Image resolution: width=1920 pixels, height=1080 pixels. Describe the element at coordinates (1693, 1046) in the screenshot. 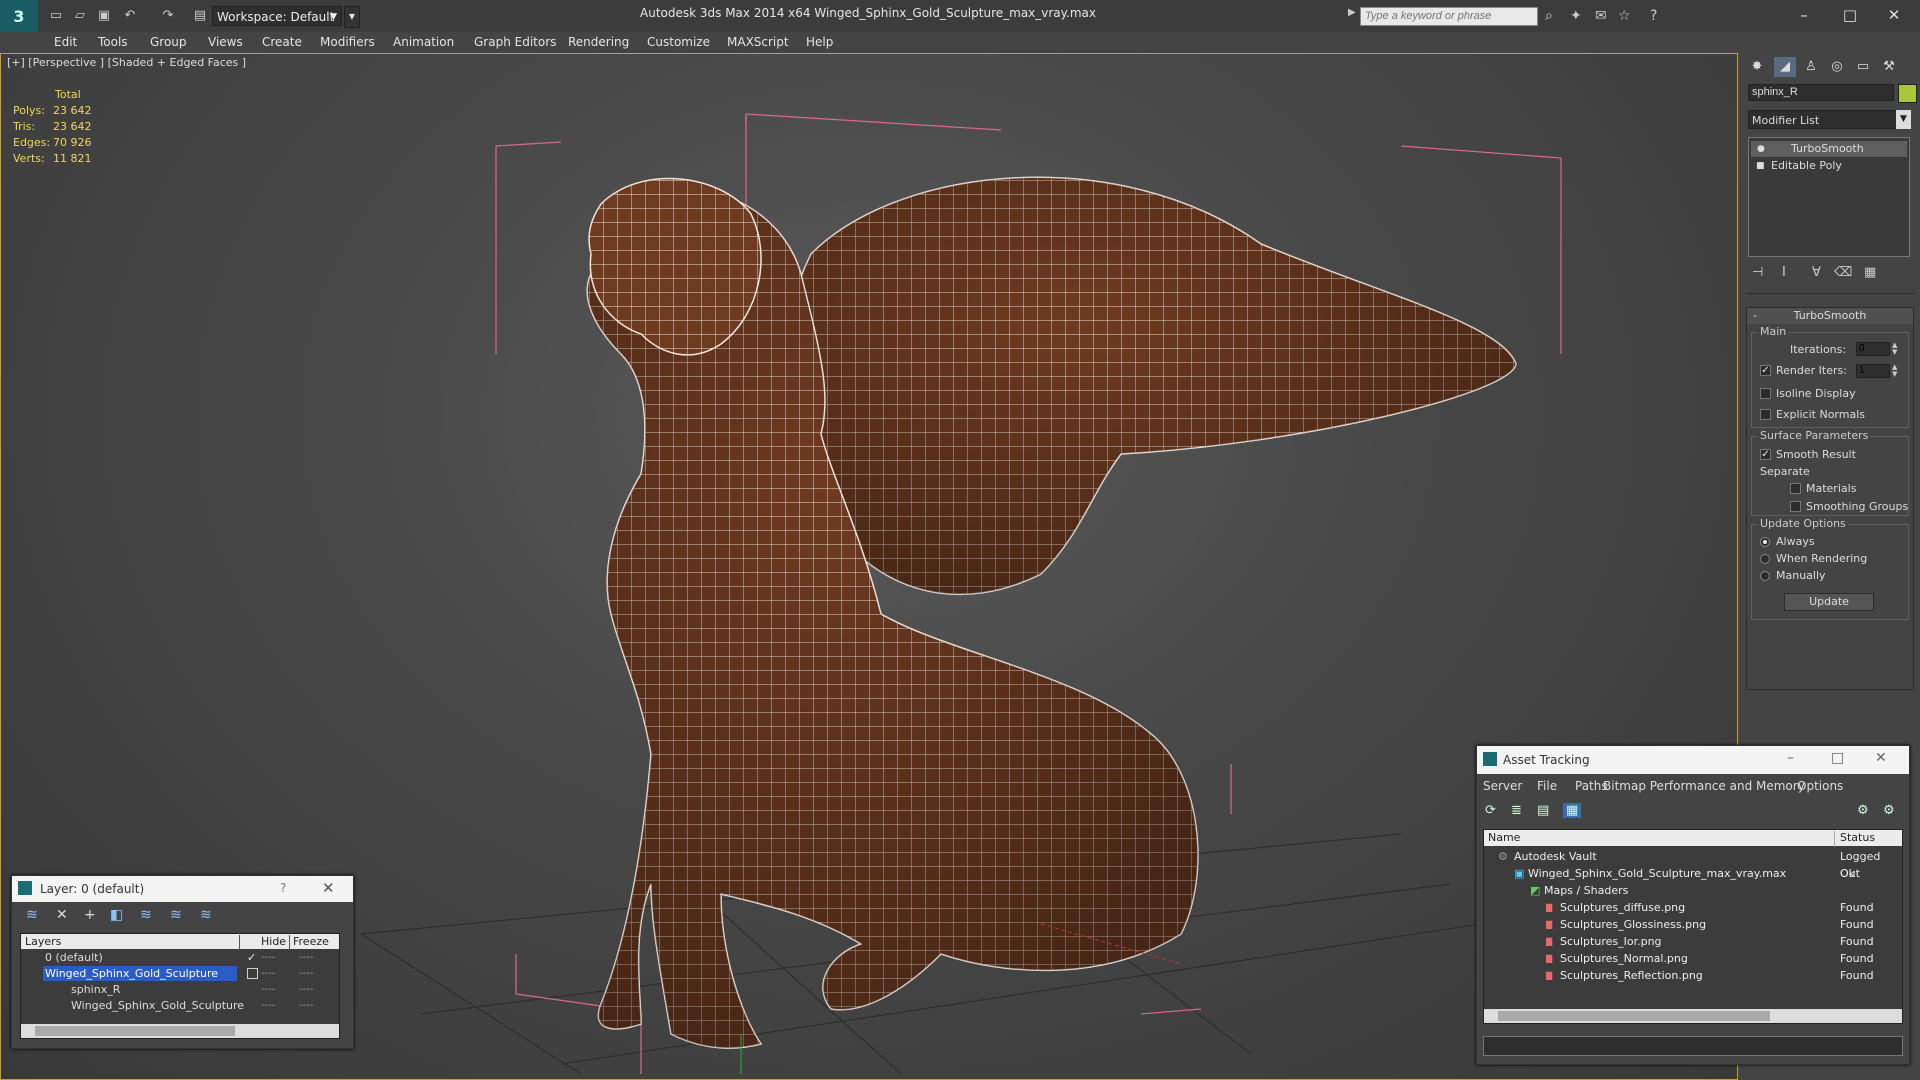

I see `asset-path-field` at that location.